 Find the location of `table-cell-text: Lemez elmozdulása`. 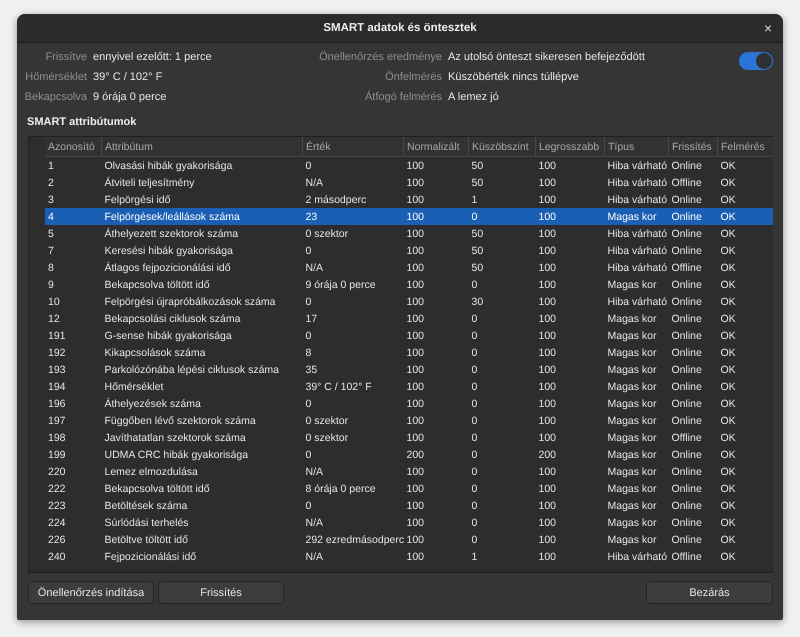

table-cell-text: Lemez elmozdulása is located at coordinates (151, 472).